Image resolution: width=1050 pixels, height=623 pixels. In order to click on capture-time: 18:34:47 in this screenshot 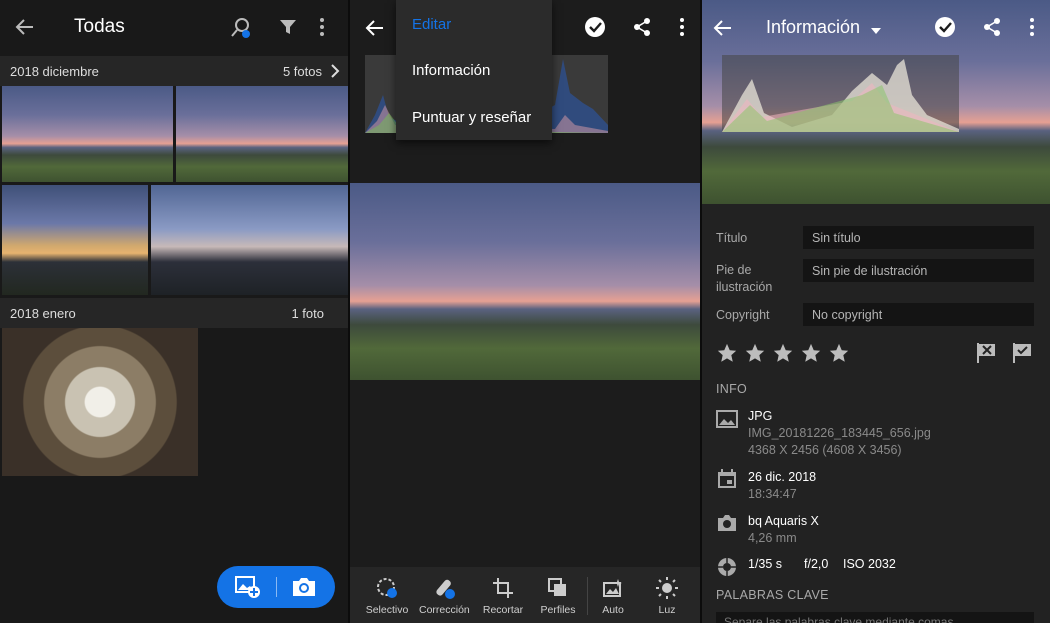, I will do `click(772, 494)`.